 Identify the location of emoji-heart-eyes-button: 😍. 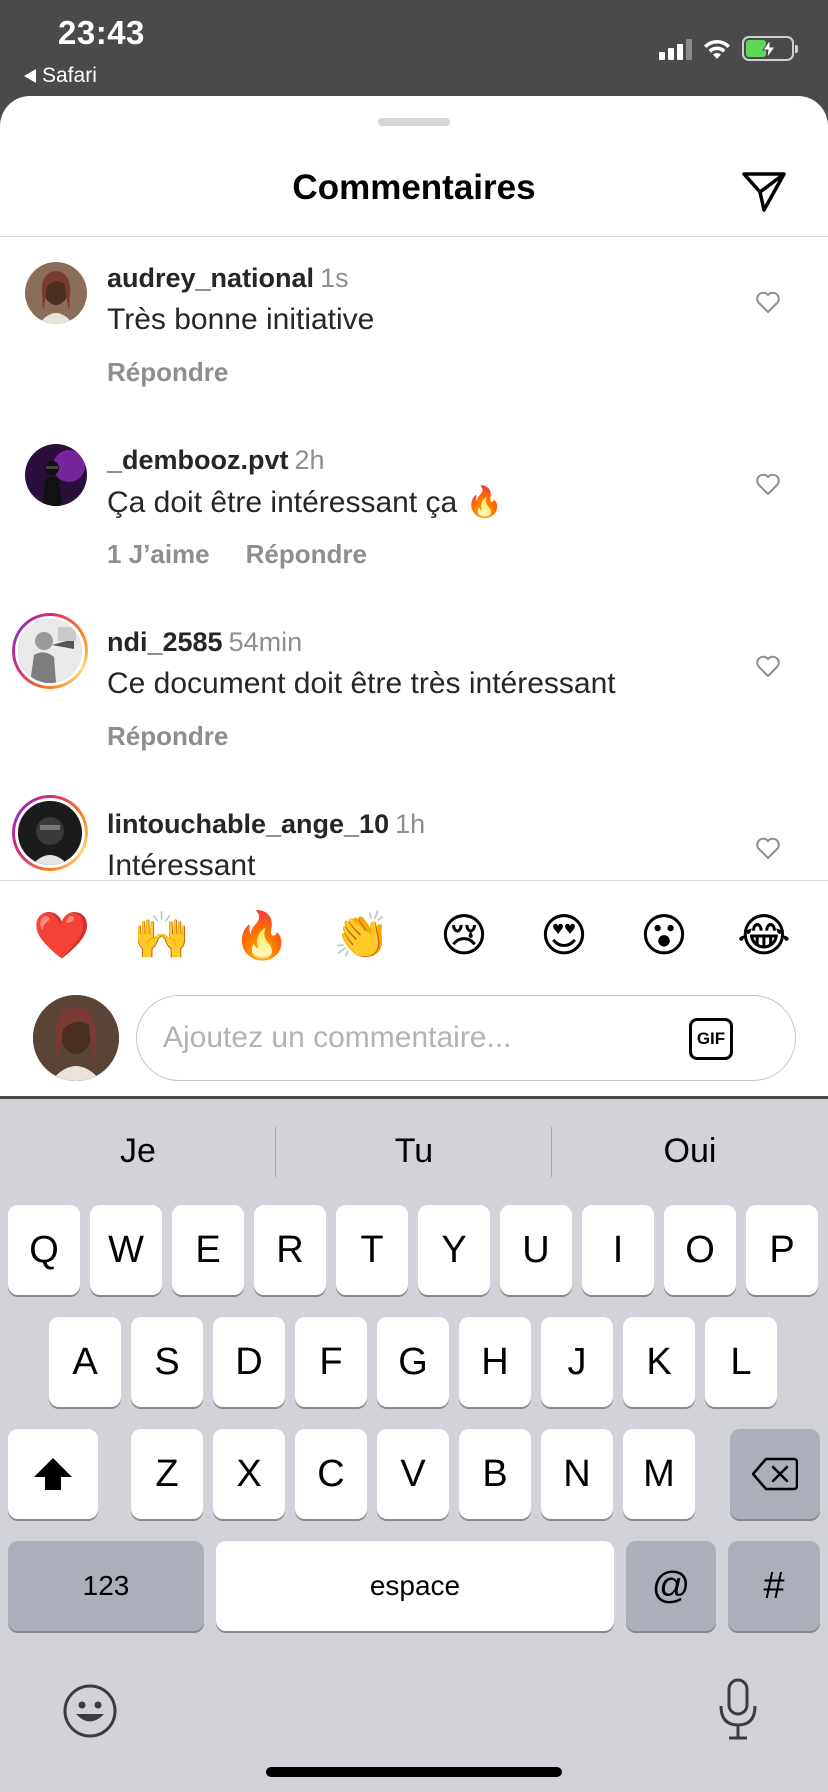
(564, 935).